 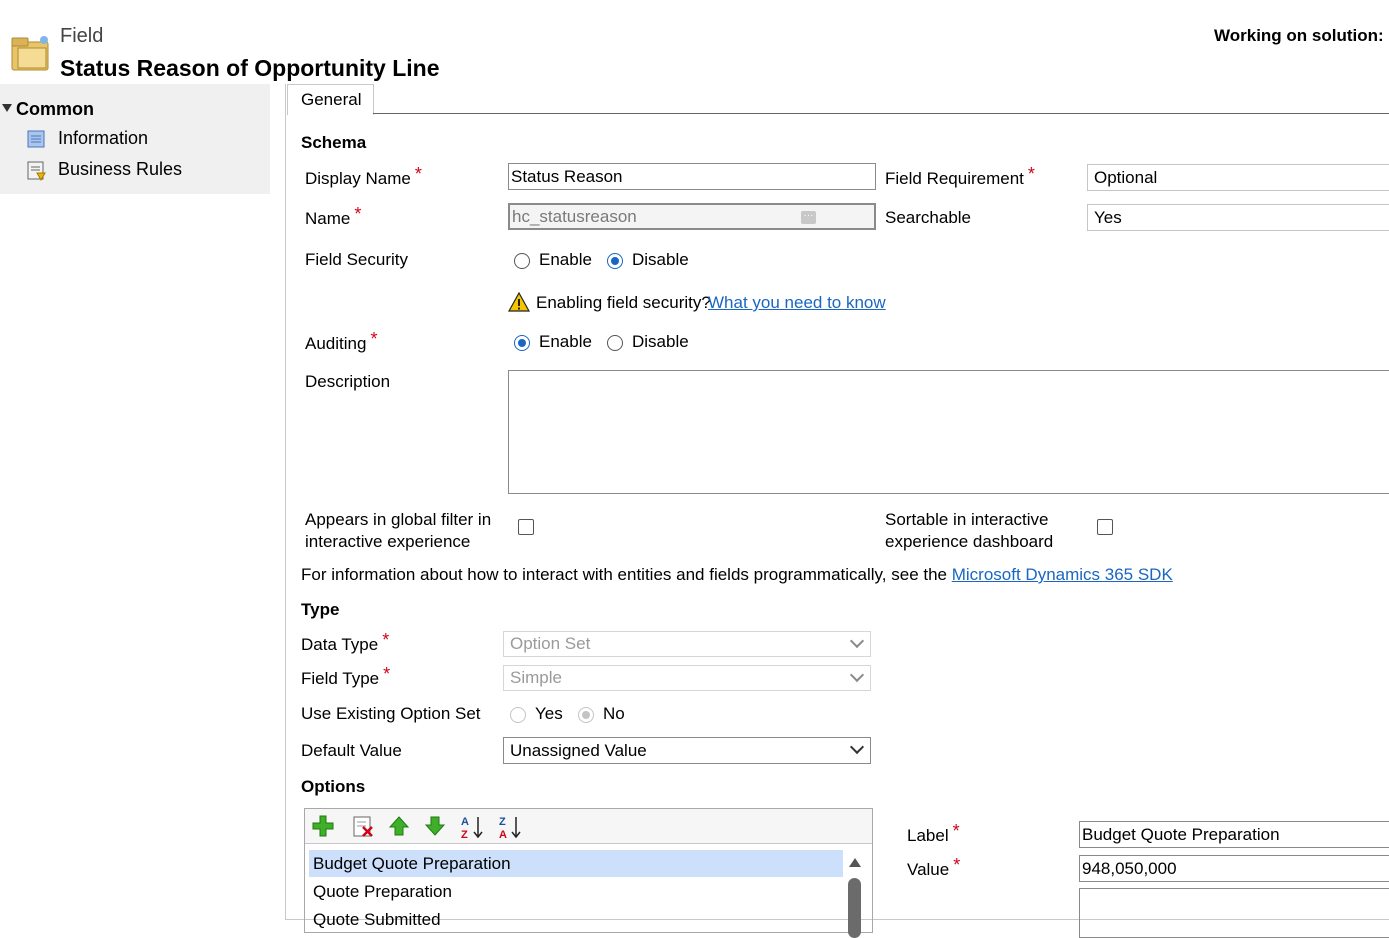 What do you see at coordinates (333, 216) in the screenshot?
I see `name-label: Name *` at bounding box center [333, 216].